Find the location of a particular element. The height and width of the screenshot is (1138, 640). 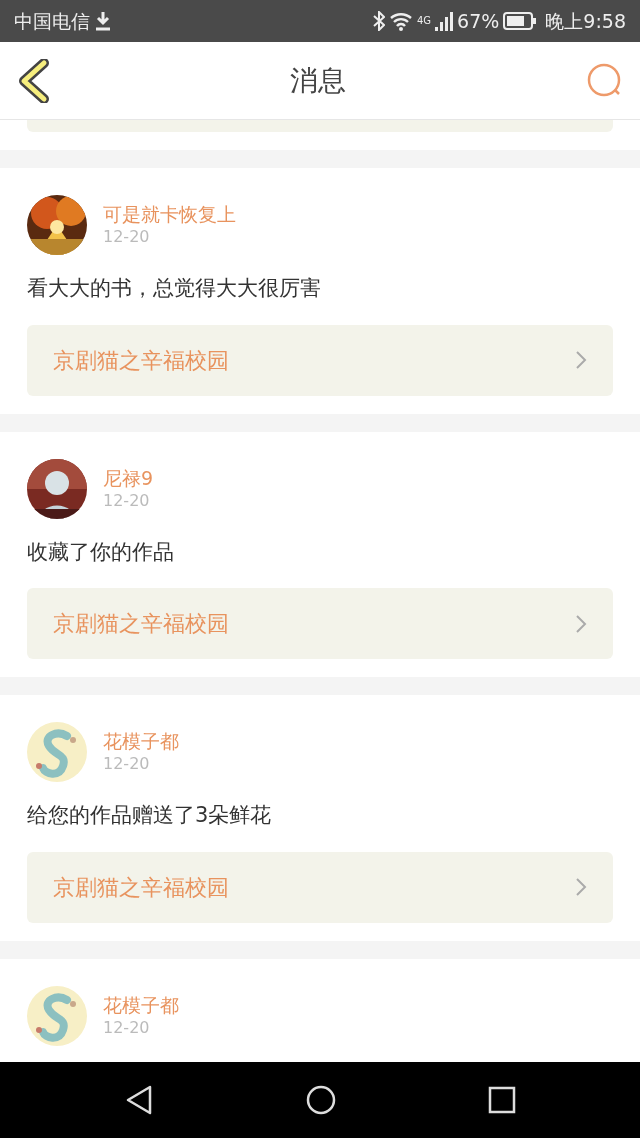

signal-icon is located at coordinates (444, 21).